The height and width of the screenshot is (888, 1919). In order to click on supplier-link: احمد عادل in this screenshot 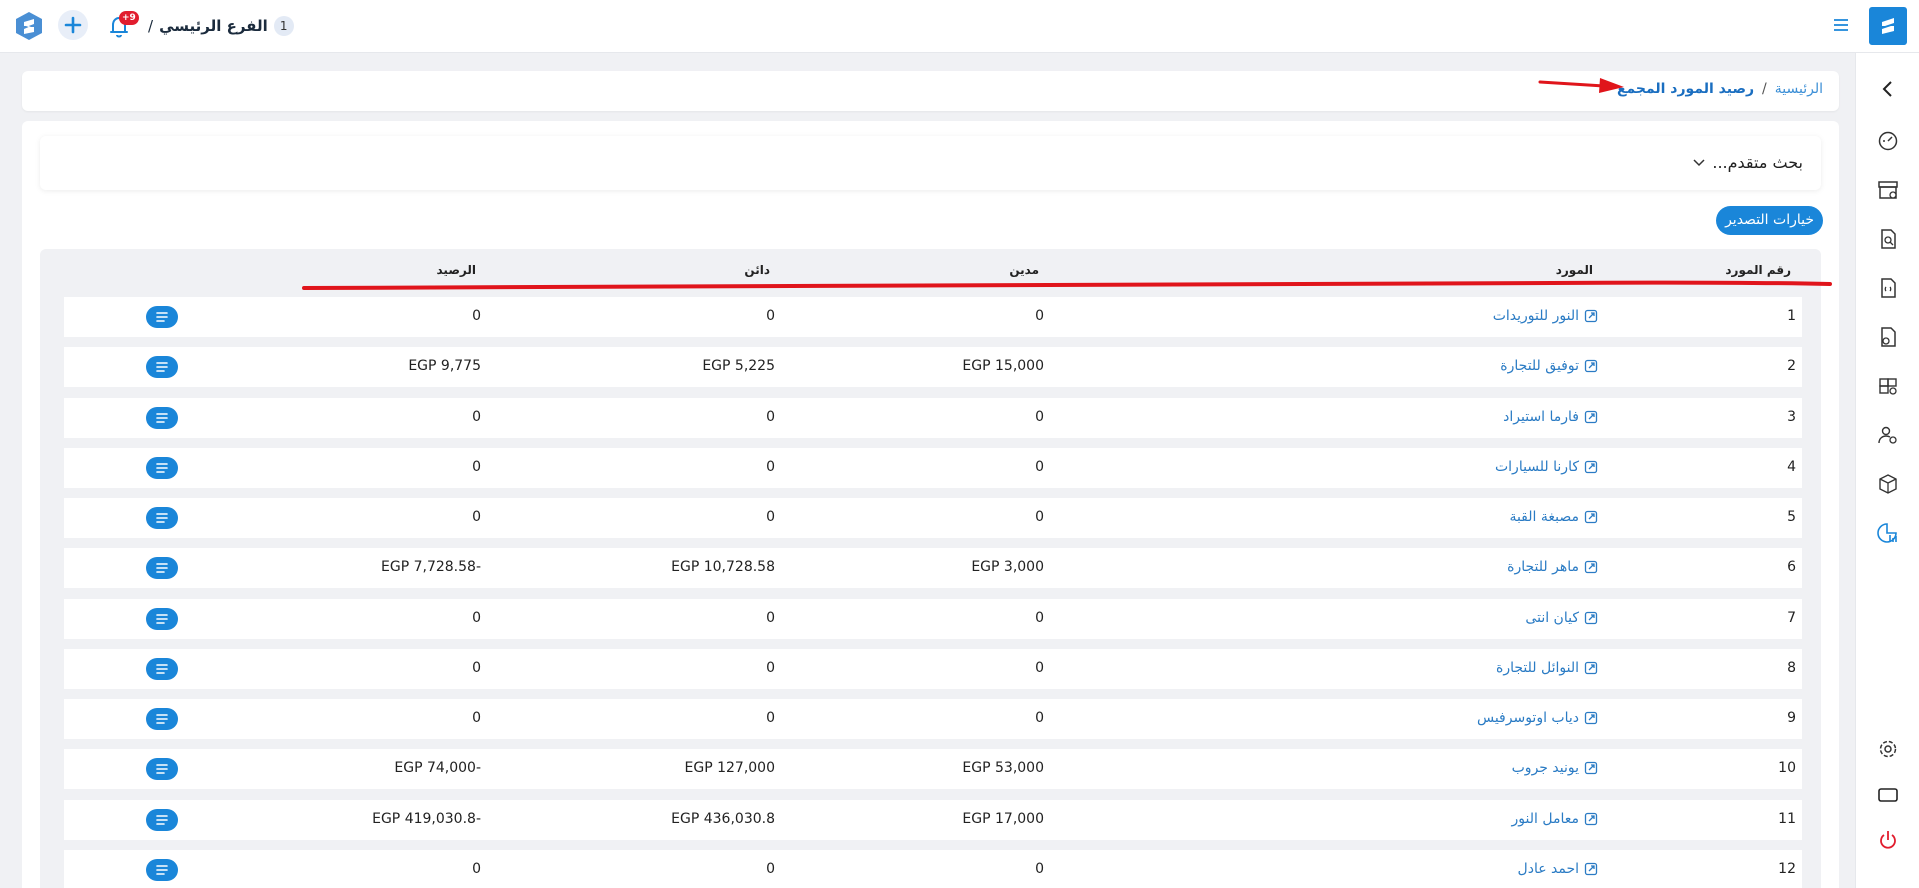, I will do `click(1558, 869)`.